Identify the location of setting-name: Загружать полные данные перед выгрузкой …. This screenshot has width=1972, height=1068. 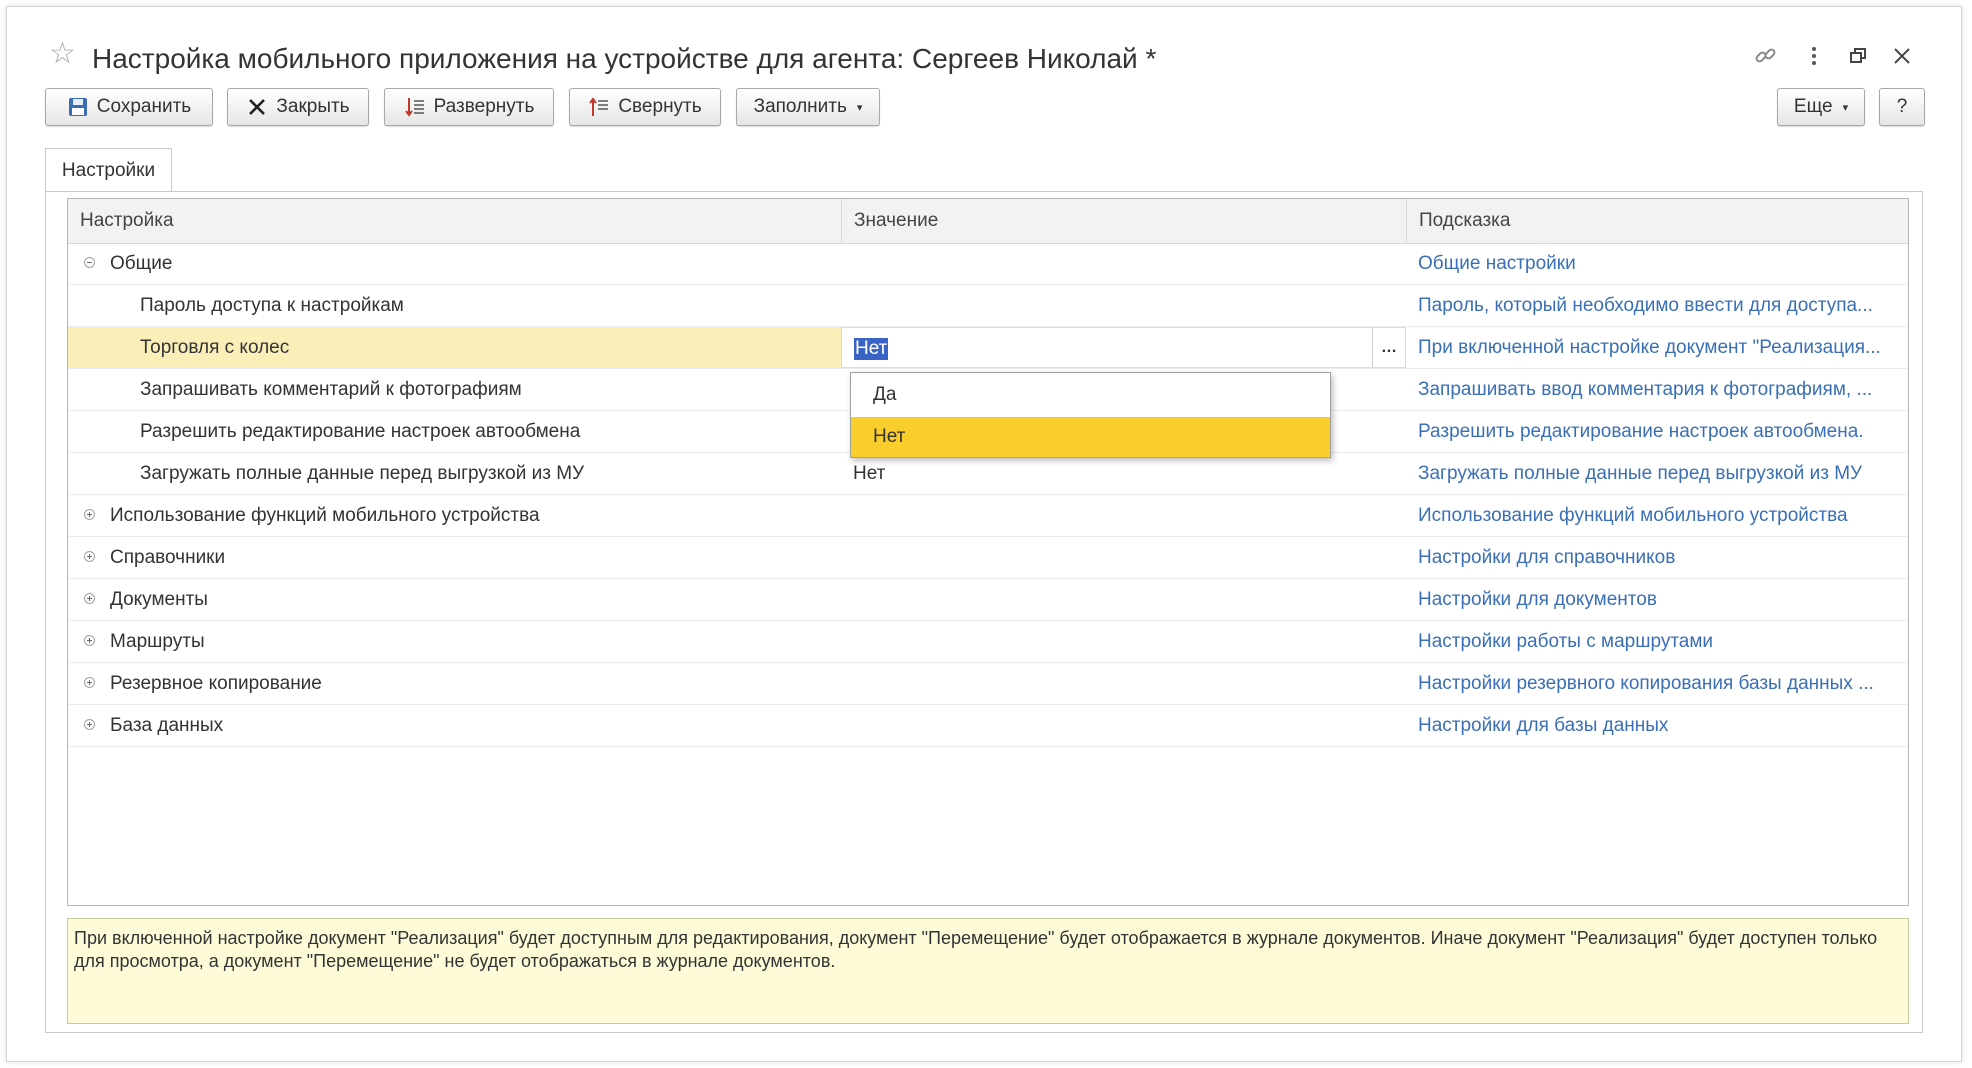
(362, 473).